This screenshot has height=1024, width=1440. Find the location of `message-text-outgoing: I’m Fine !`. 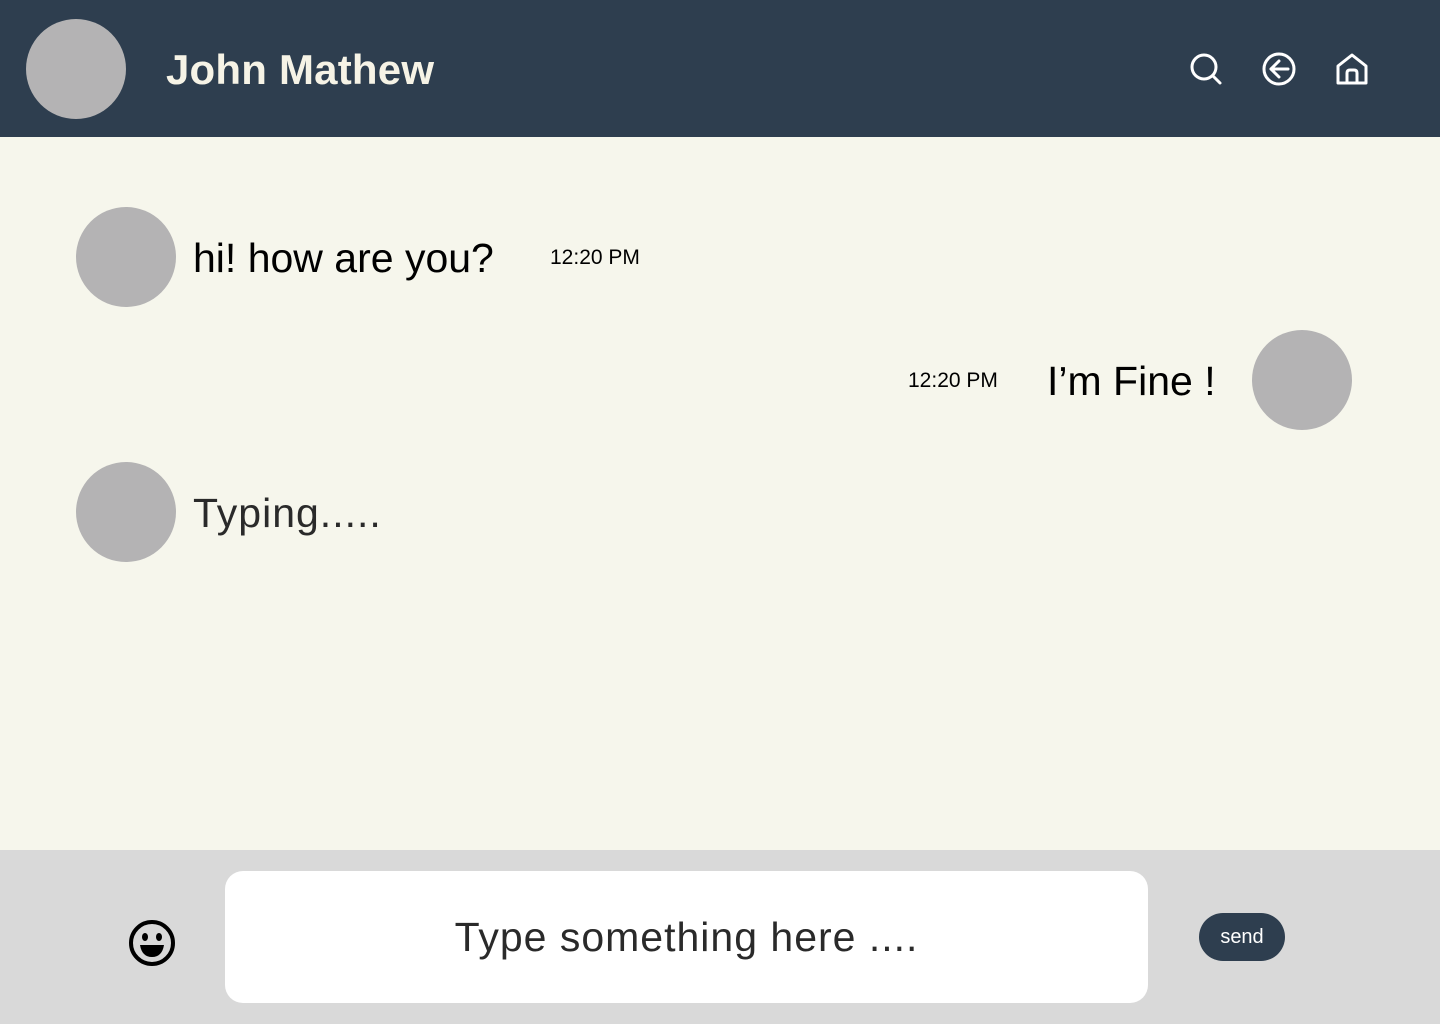

message-text-outgoing: I’m Fine ! is located at coordinates (1131, 381).